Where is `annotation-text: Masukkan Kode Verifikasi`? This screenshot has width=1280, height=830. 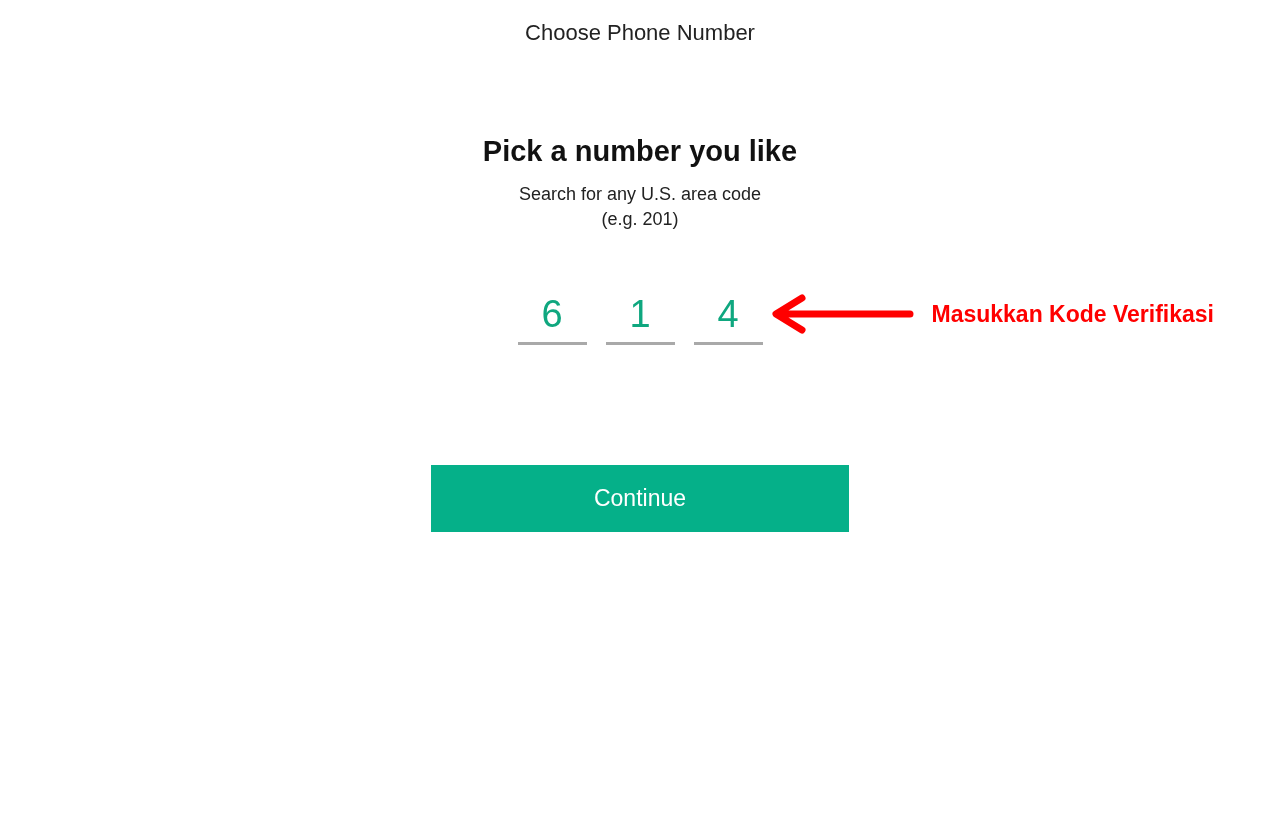
annotation-text: Masukkan Kode Verifikasi is located at coordinates (1072, 314).